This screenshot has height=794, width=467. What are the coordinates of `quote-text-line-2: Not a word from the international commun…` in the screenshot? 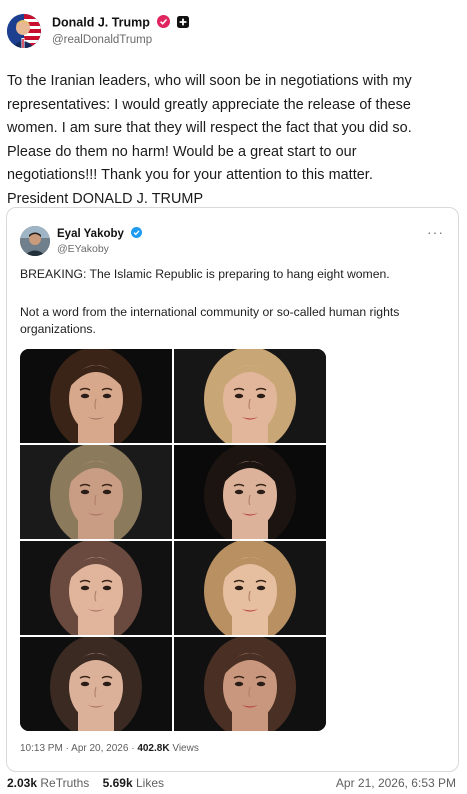 It's located at (210, 320).